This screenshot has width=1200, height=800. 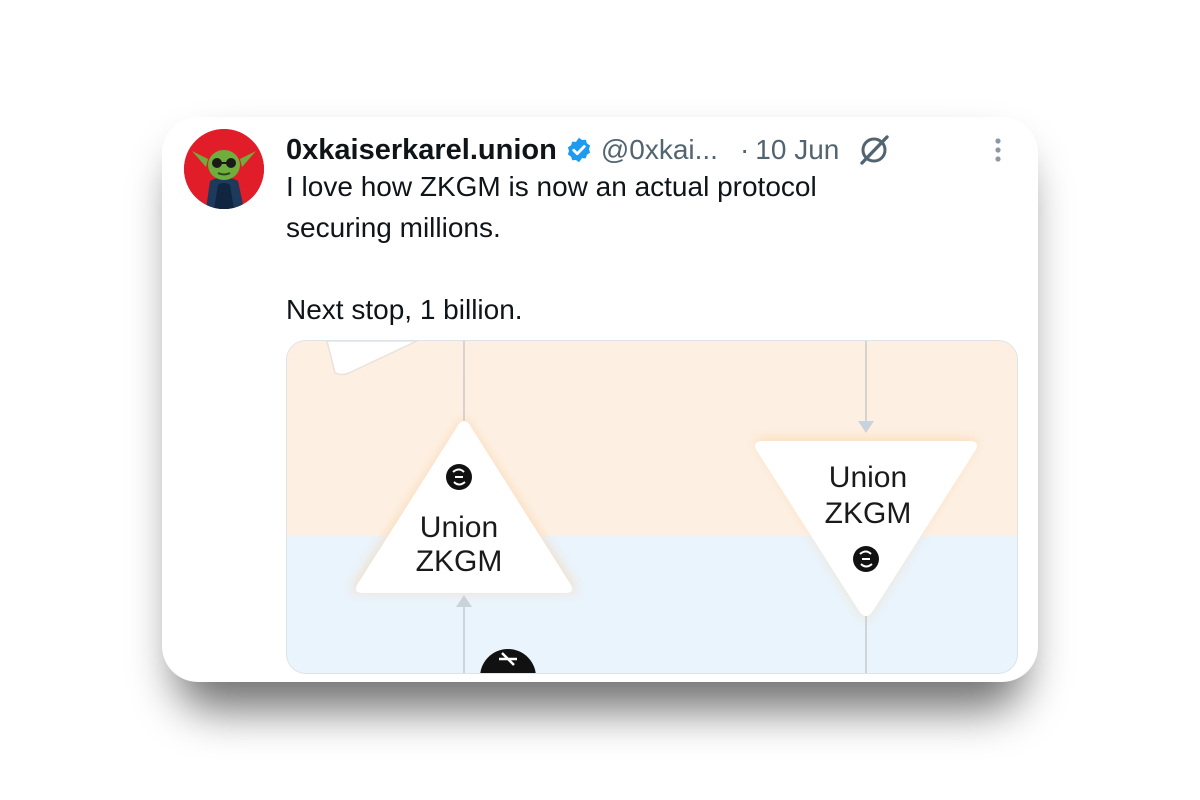 What do you see at coordinates (998, 149) in the screenshot?
I see `more-options-icon` at bounding box center [998, 149].